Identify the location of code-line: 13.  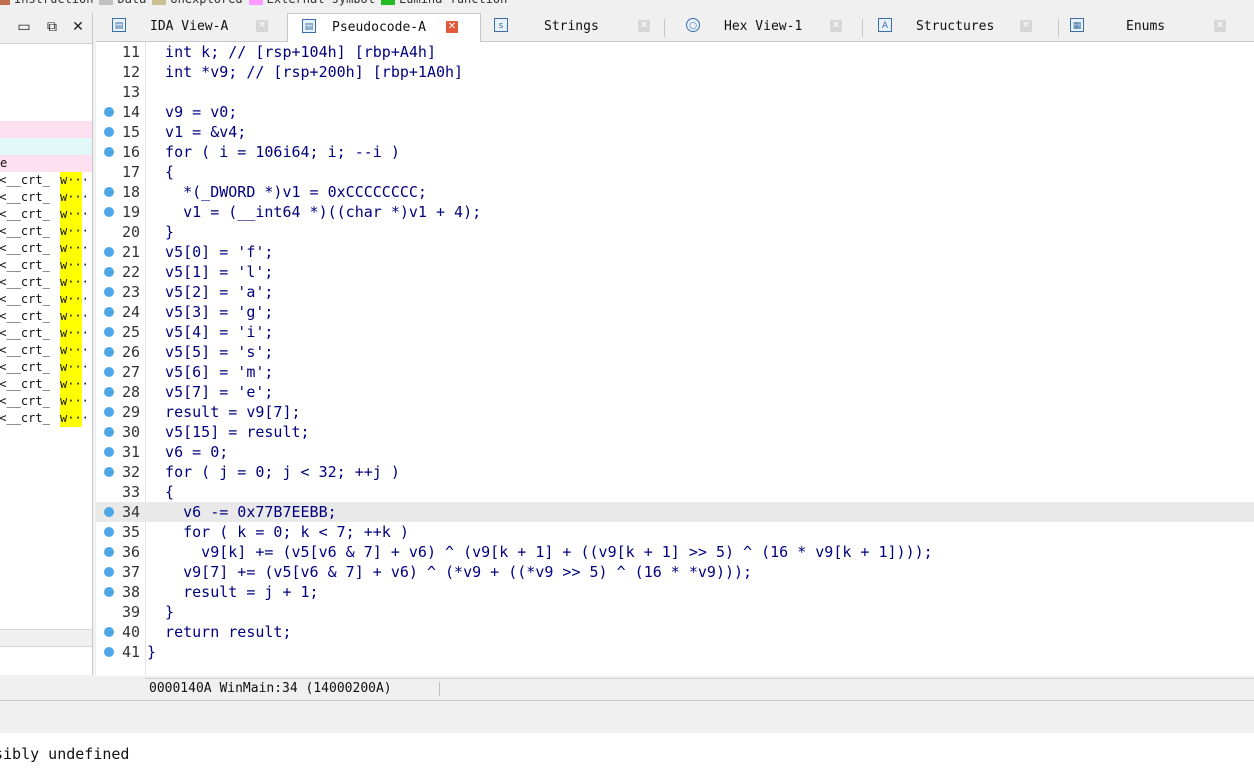
(675, 92).